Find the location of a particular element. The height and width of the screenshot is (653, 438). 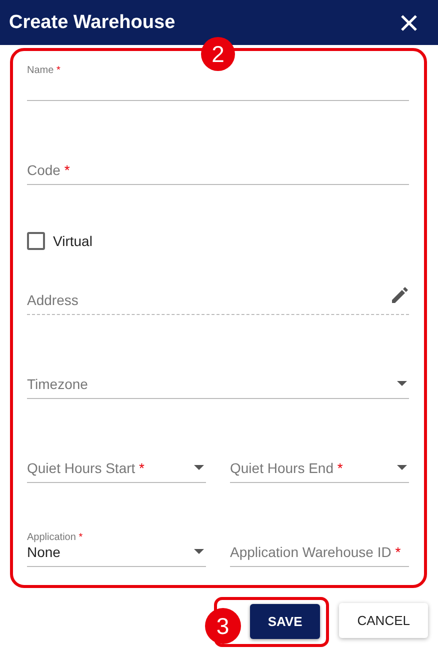

field-label: Timezone is located at coordinates (58, 384).